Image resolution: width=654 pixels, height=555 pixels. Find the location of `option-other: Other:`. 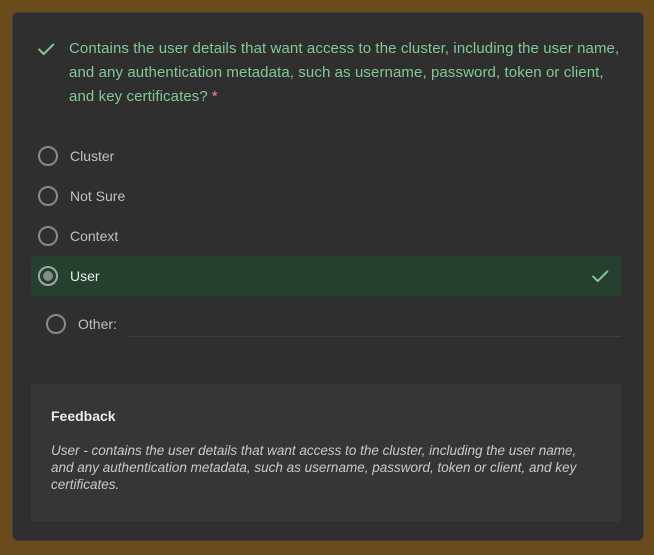

option-other: Other: is located at coordinates (333, 324).